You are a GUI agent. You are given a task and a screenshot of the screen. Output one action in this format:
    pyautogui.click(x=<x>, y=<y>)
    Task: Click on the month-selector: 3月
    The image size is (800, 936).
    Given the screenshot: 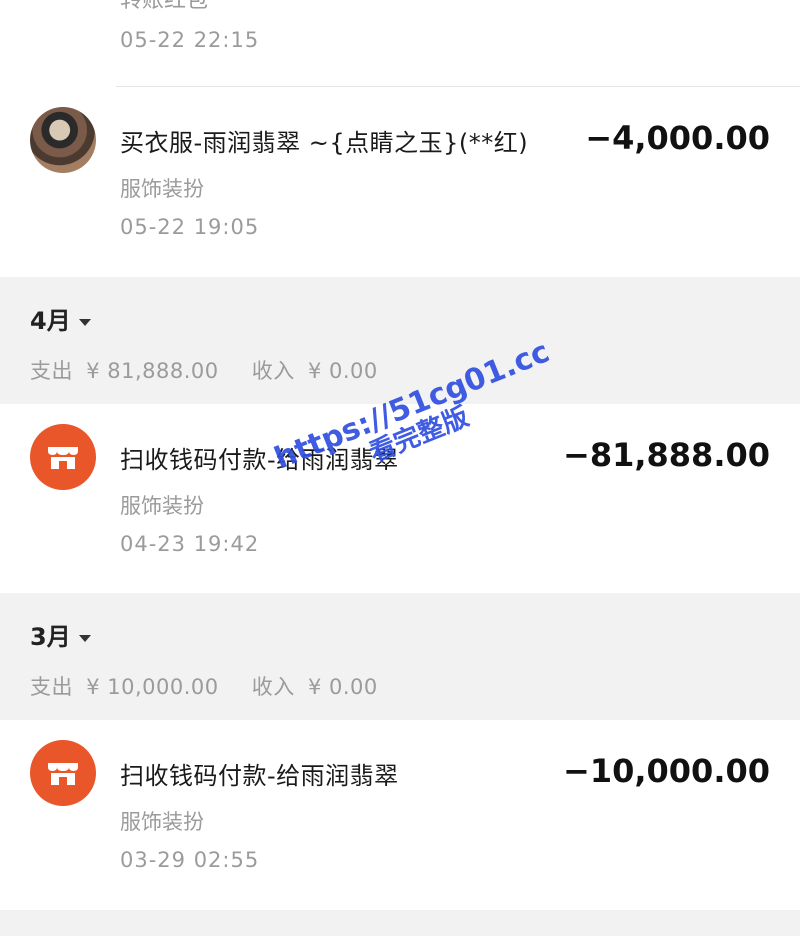 What is the action you would take?
    pyautogui.click(x=60, y=634)
    